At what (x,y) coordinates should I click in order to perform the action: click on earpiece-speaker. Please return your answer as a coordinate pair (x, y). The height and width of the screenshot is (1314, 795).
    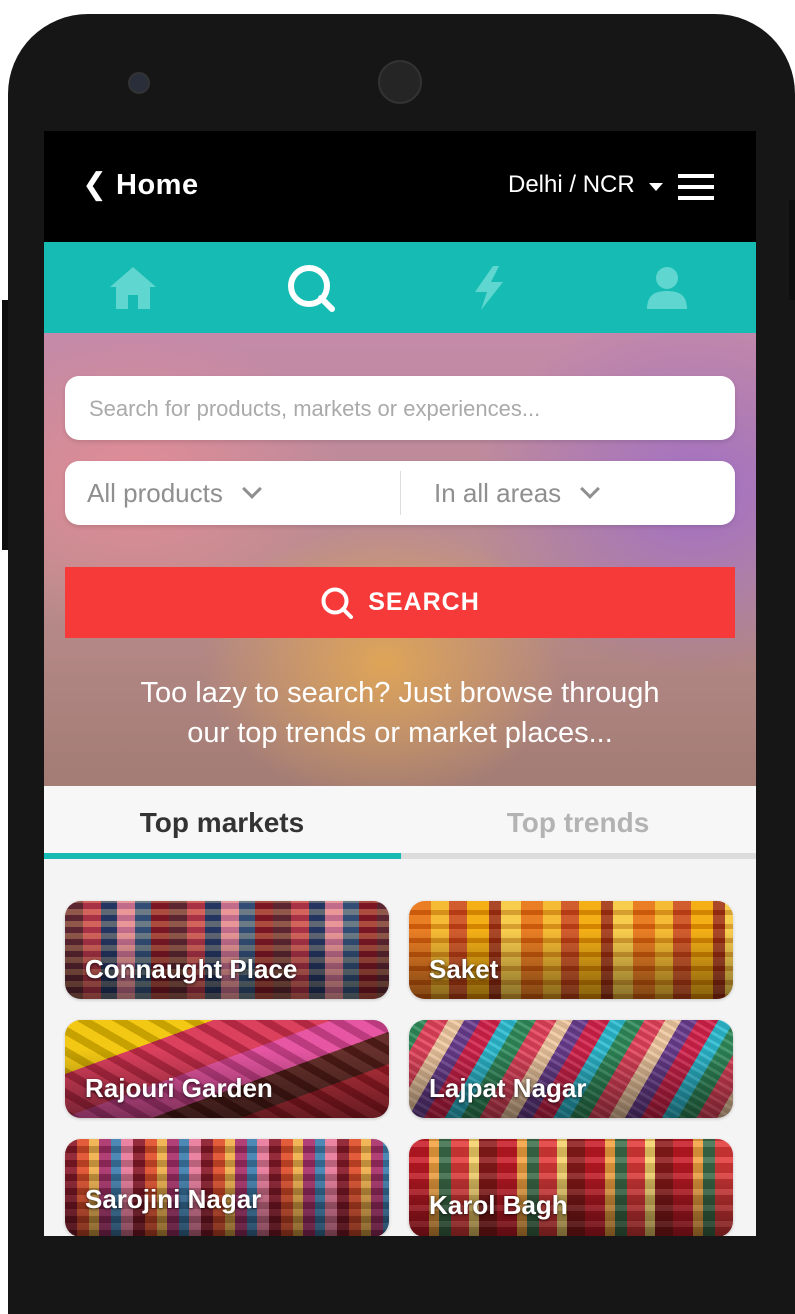
    Looking at the image, I should click on (400, 82).